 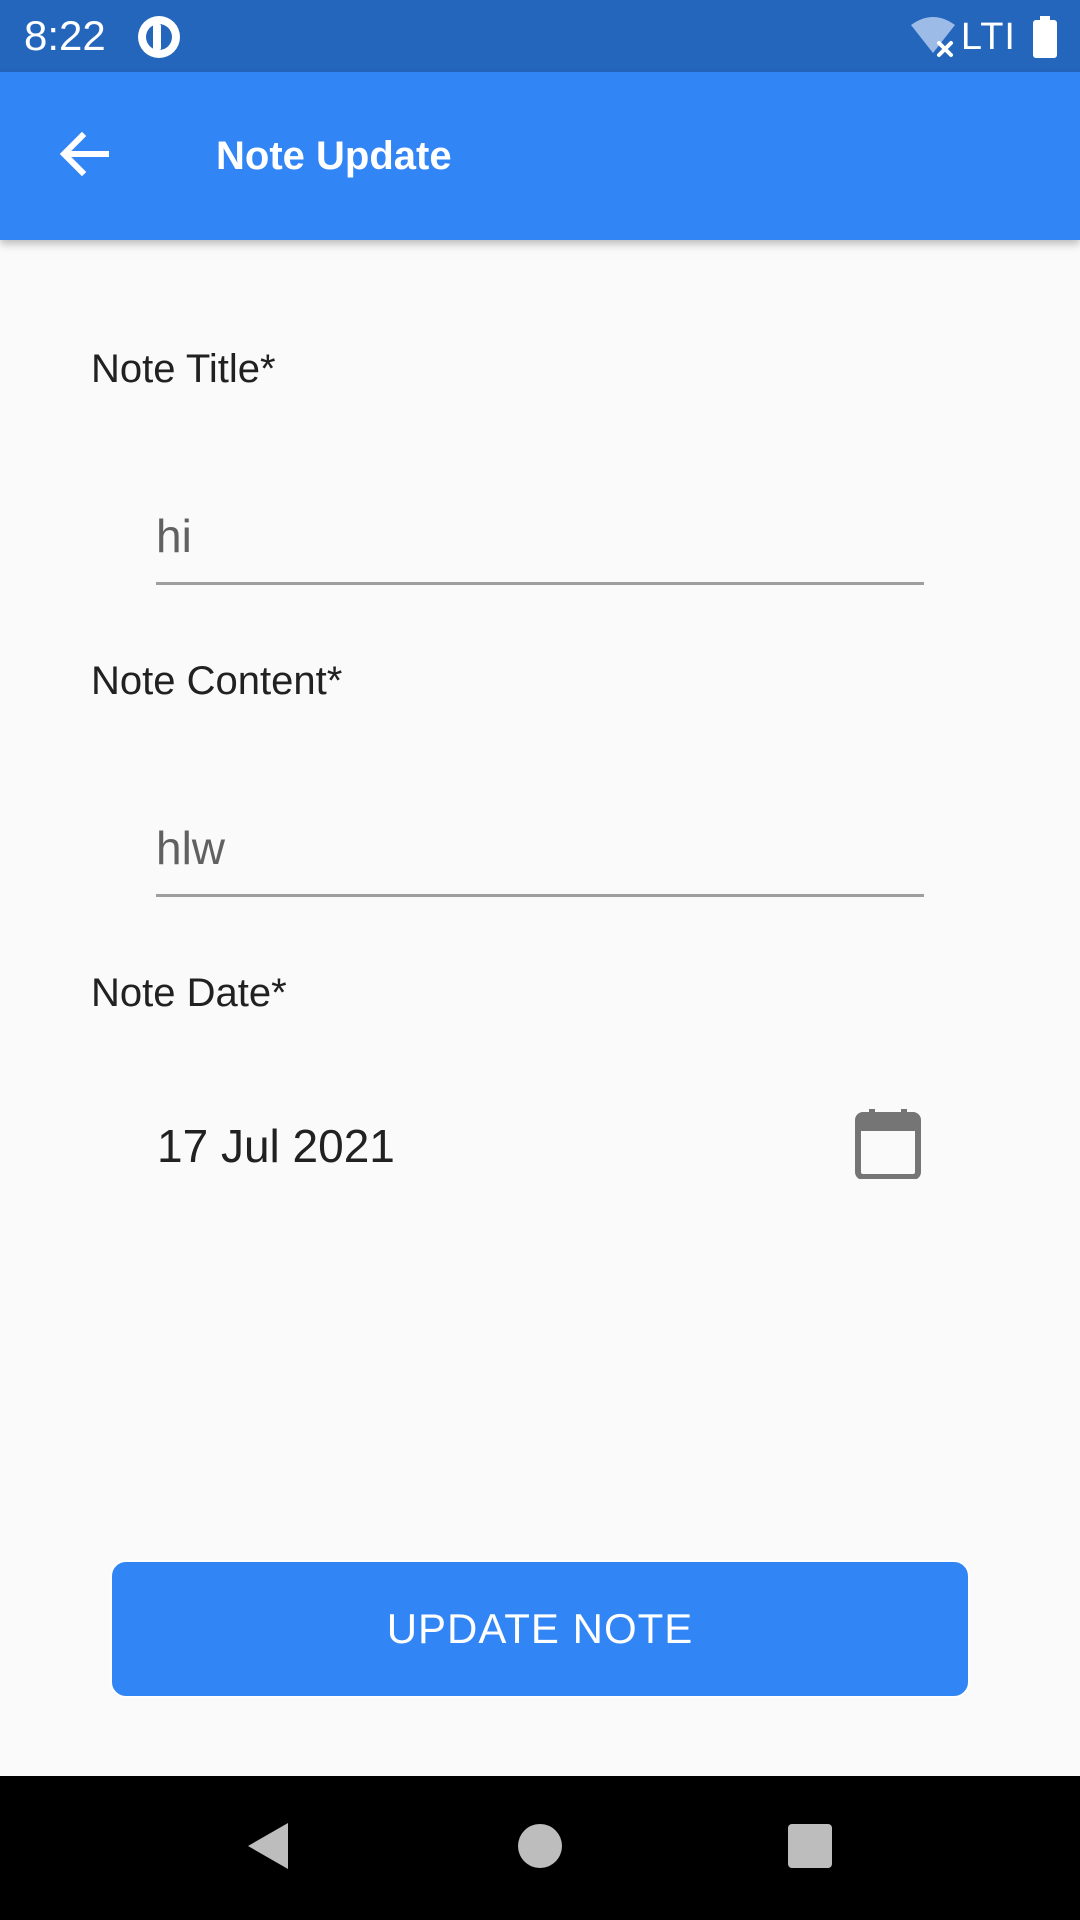 What do you see at coordinates (65, 35) in the screenshot?
I see `status-time: 8:22` at bounding box center [65, 35].